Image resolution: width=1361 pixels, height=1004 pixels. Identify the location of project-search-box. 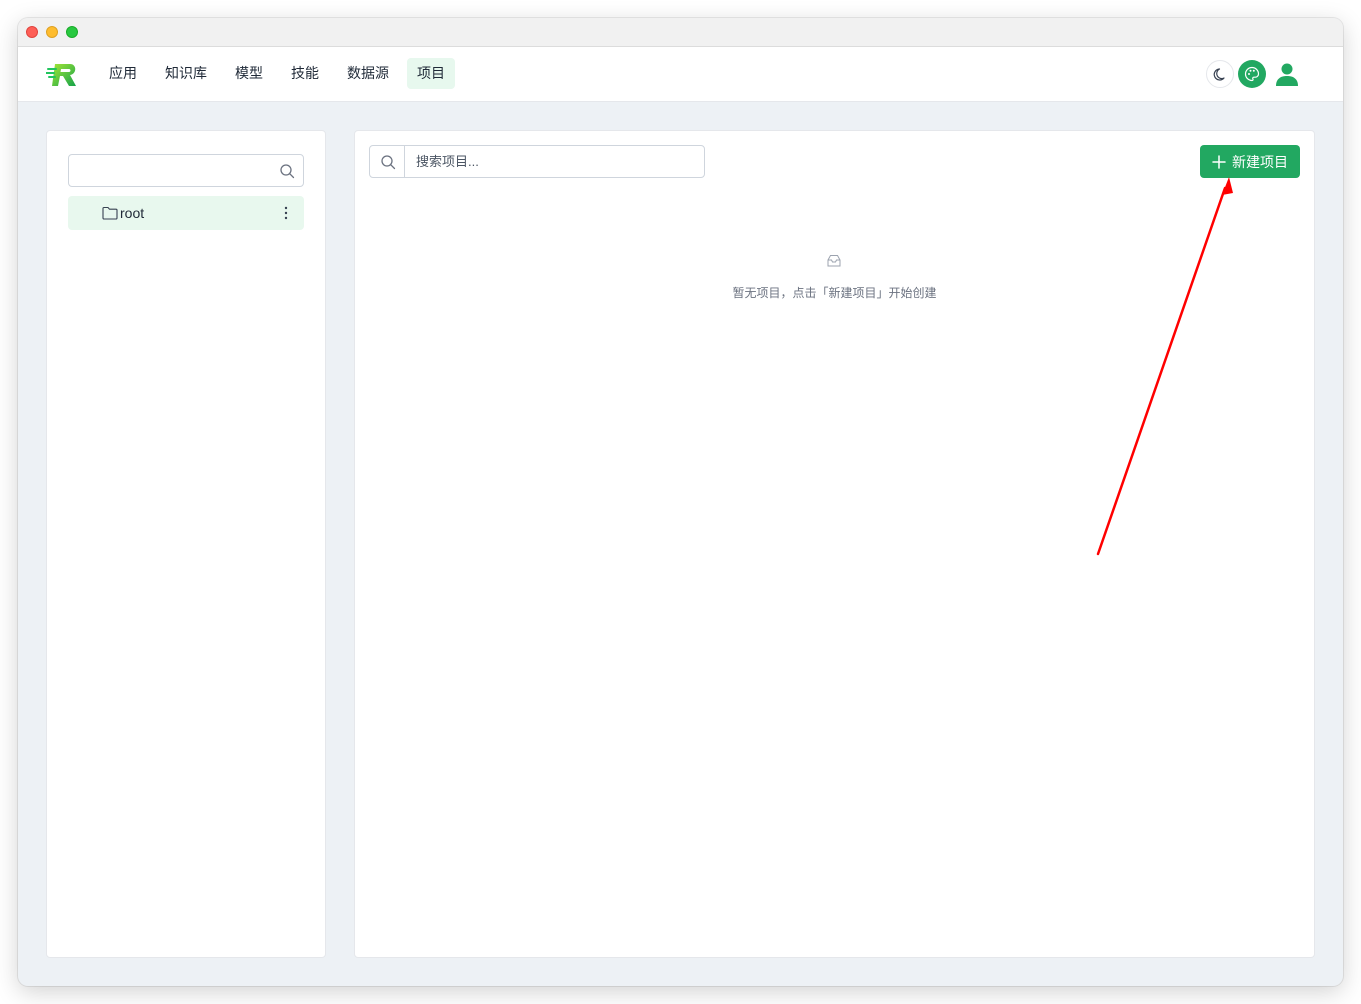
(537, 161).